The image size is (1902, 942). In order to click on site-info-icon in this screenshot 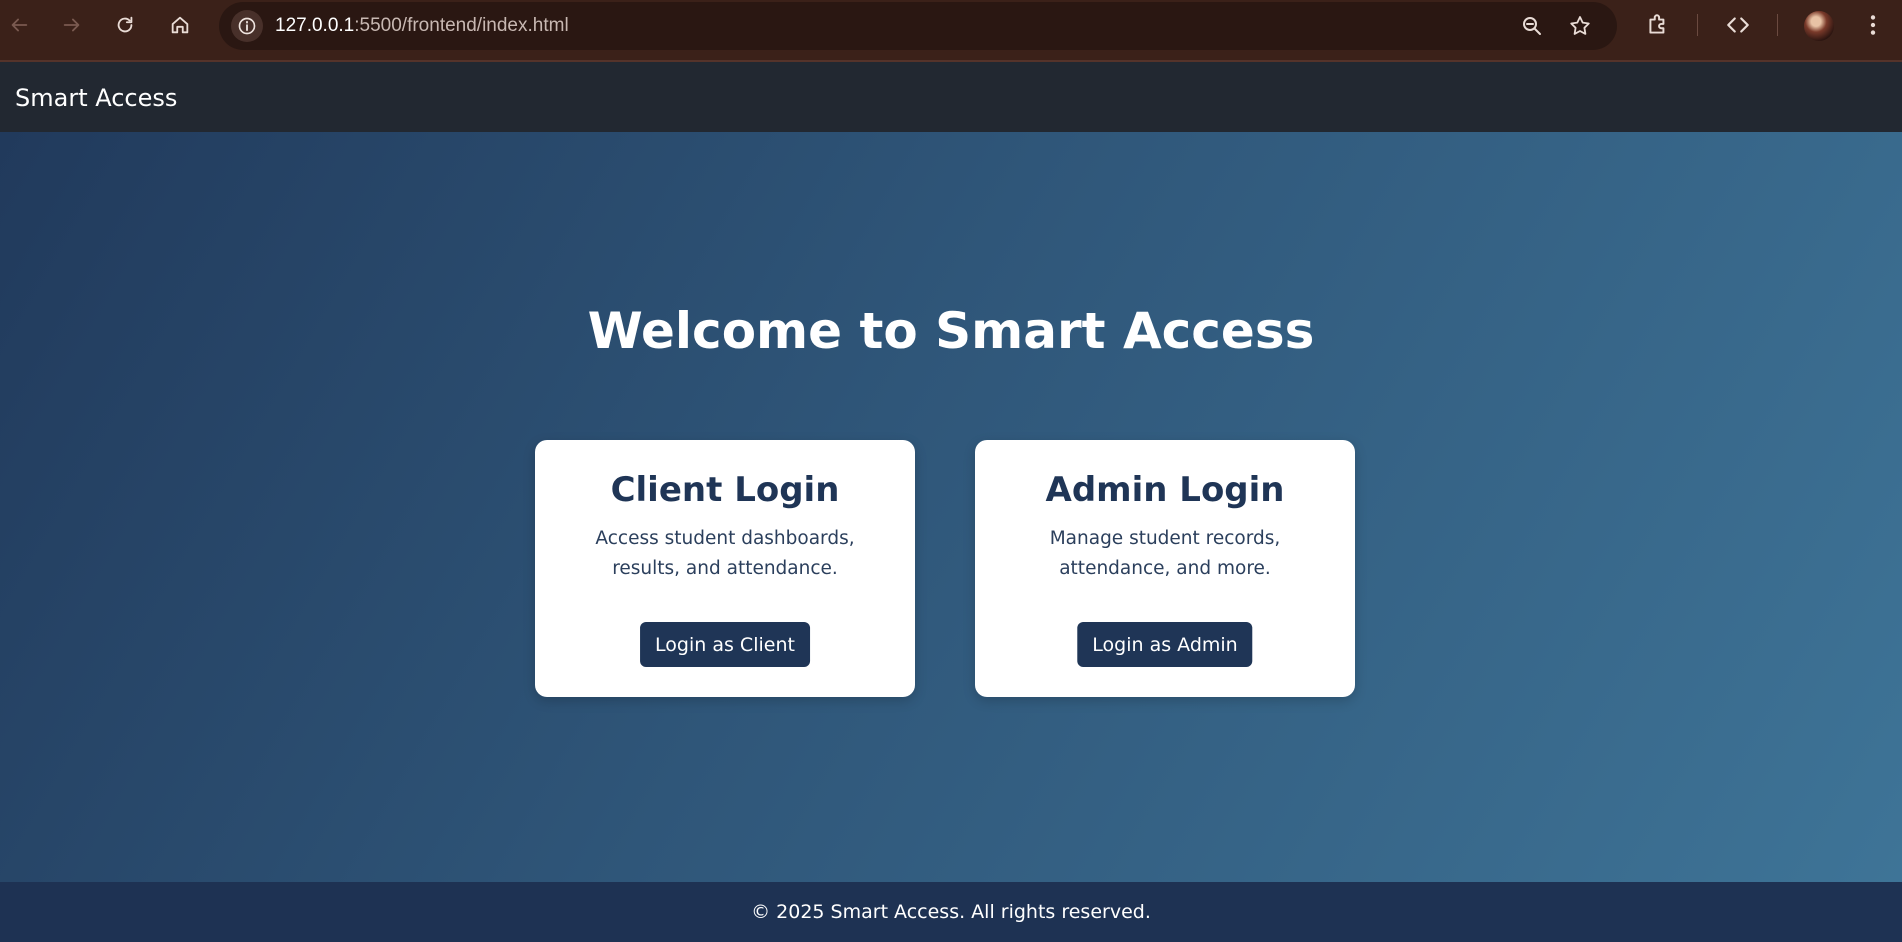, I will do `click(247, 26)`.